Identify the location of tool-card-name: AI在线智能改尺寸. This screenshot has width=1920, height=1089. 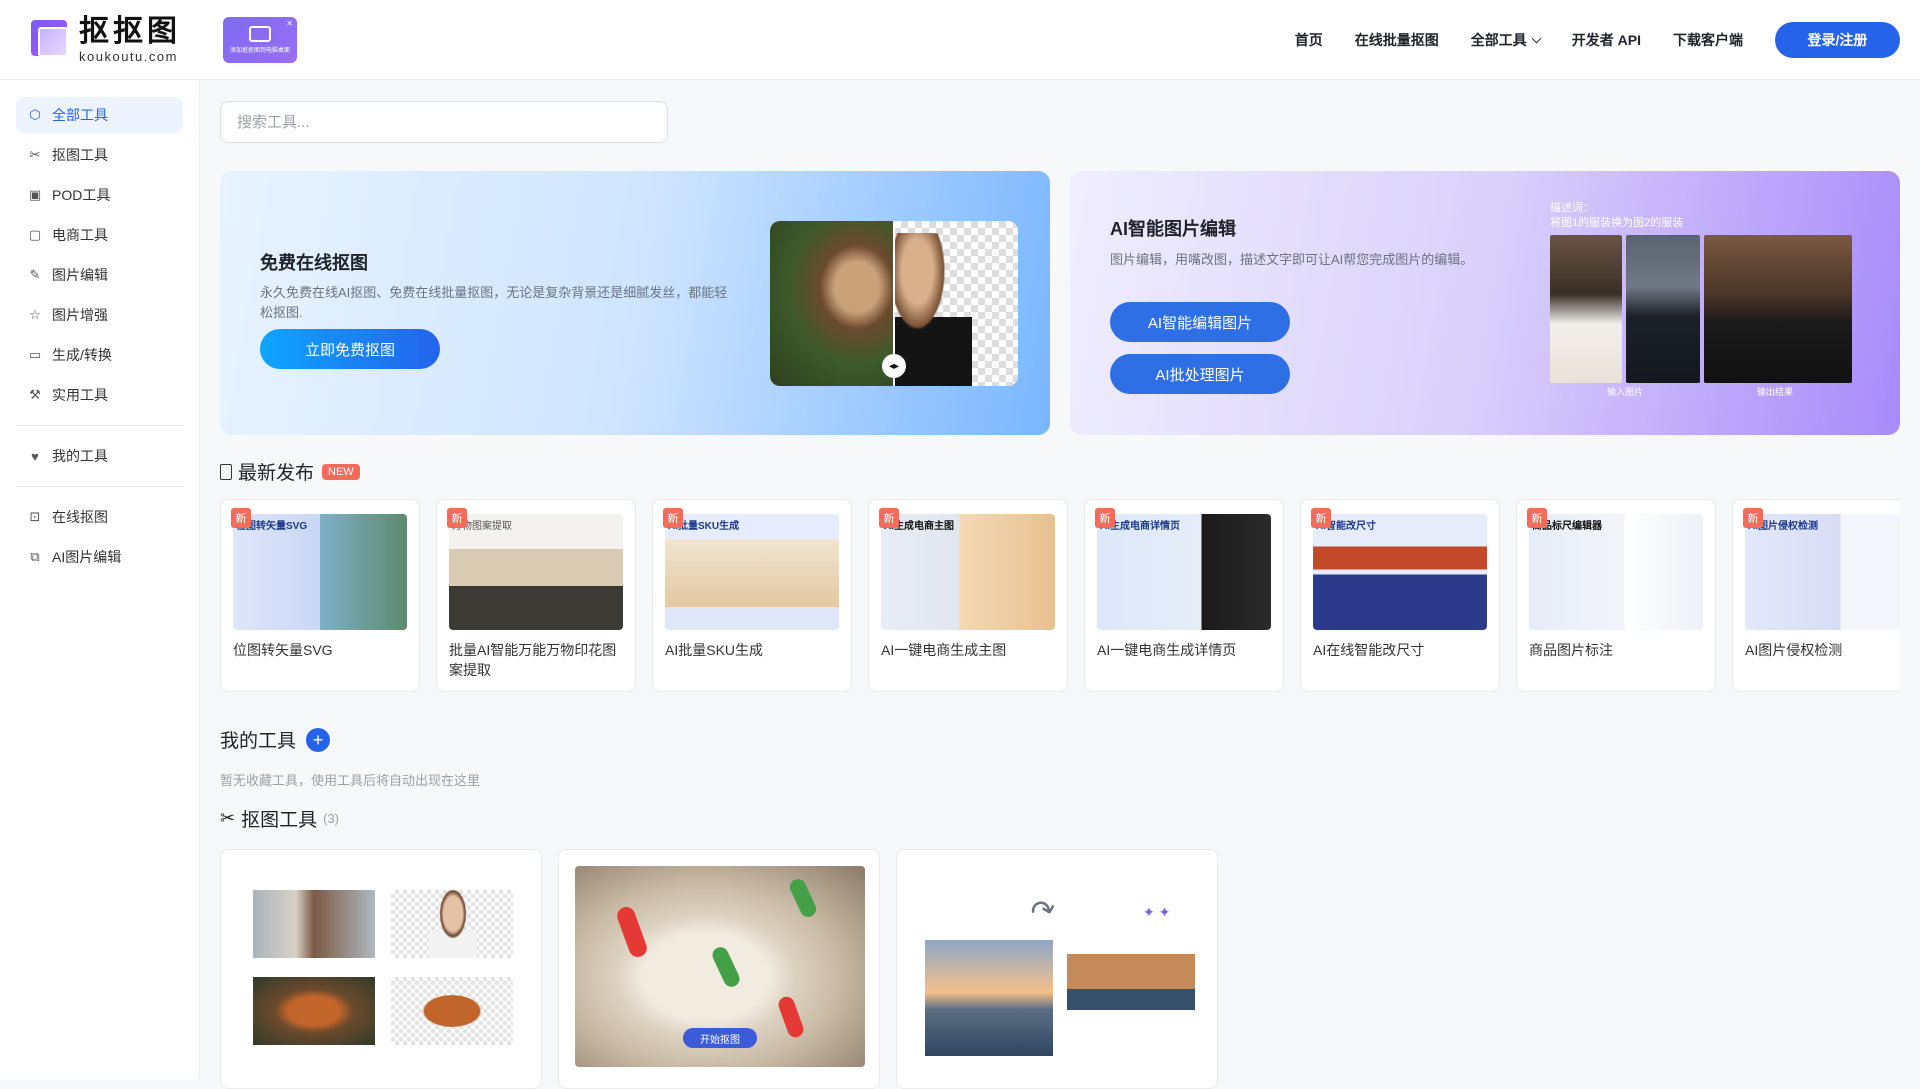
(1369, 650).